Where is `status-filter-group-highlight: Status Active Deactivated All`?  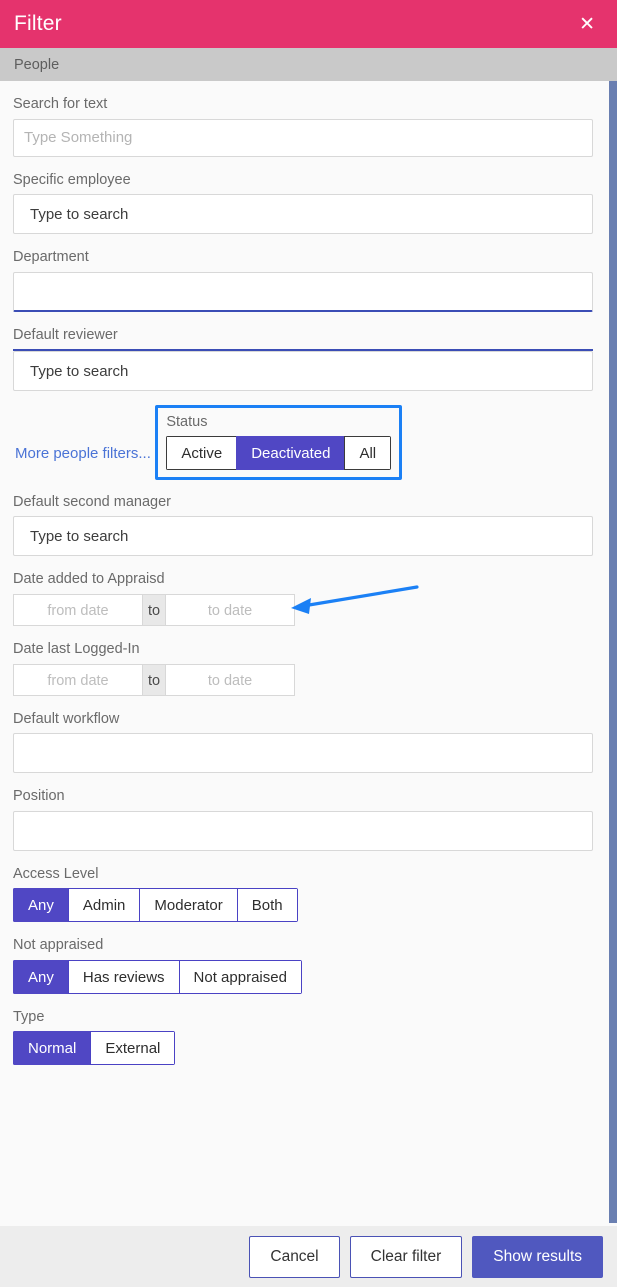 status-filter-group-highlight: Status Active Deactivated All is located at coordinates (279, 442).